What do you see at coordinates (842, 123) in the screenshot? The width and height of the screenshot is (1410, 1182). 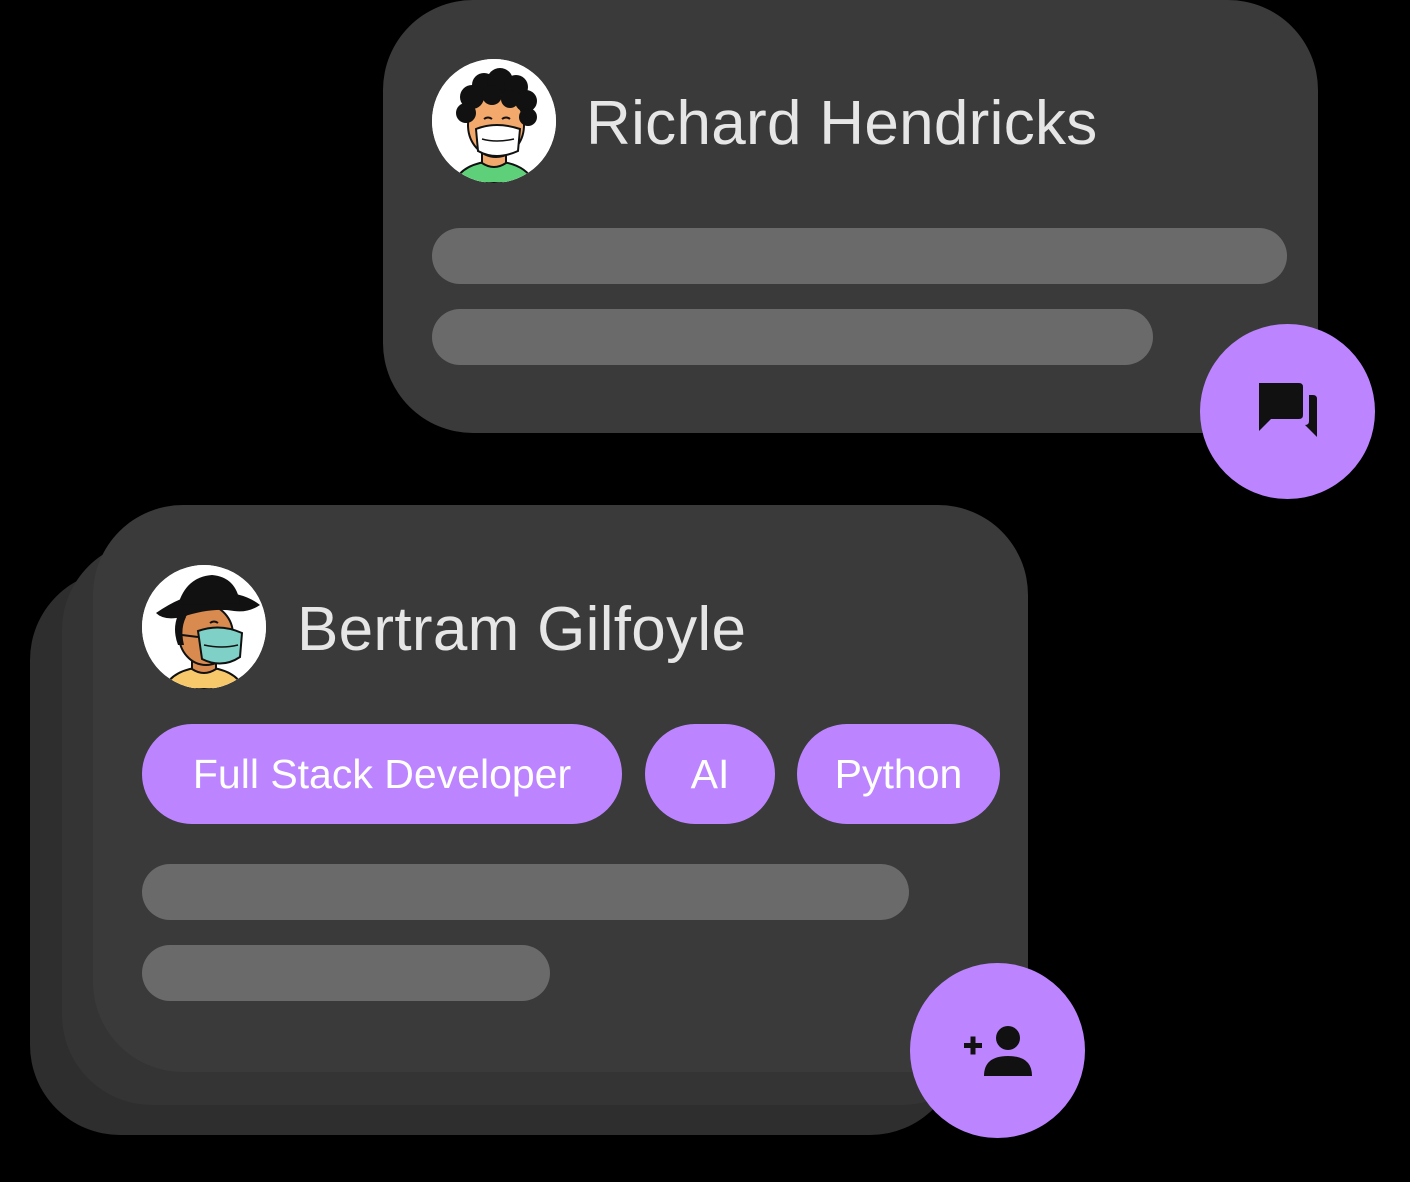 I see `profile-name: Richard Hendricks` at bounding box center [842, 123].